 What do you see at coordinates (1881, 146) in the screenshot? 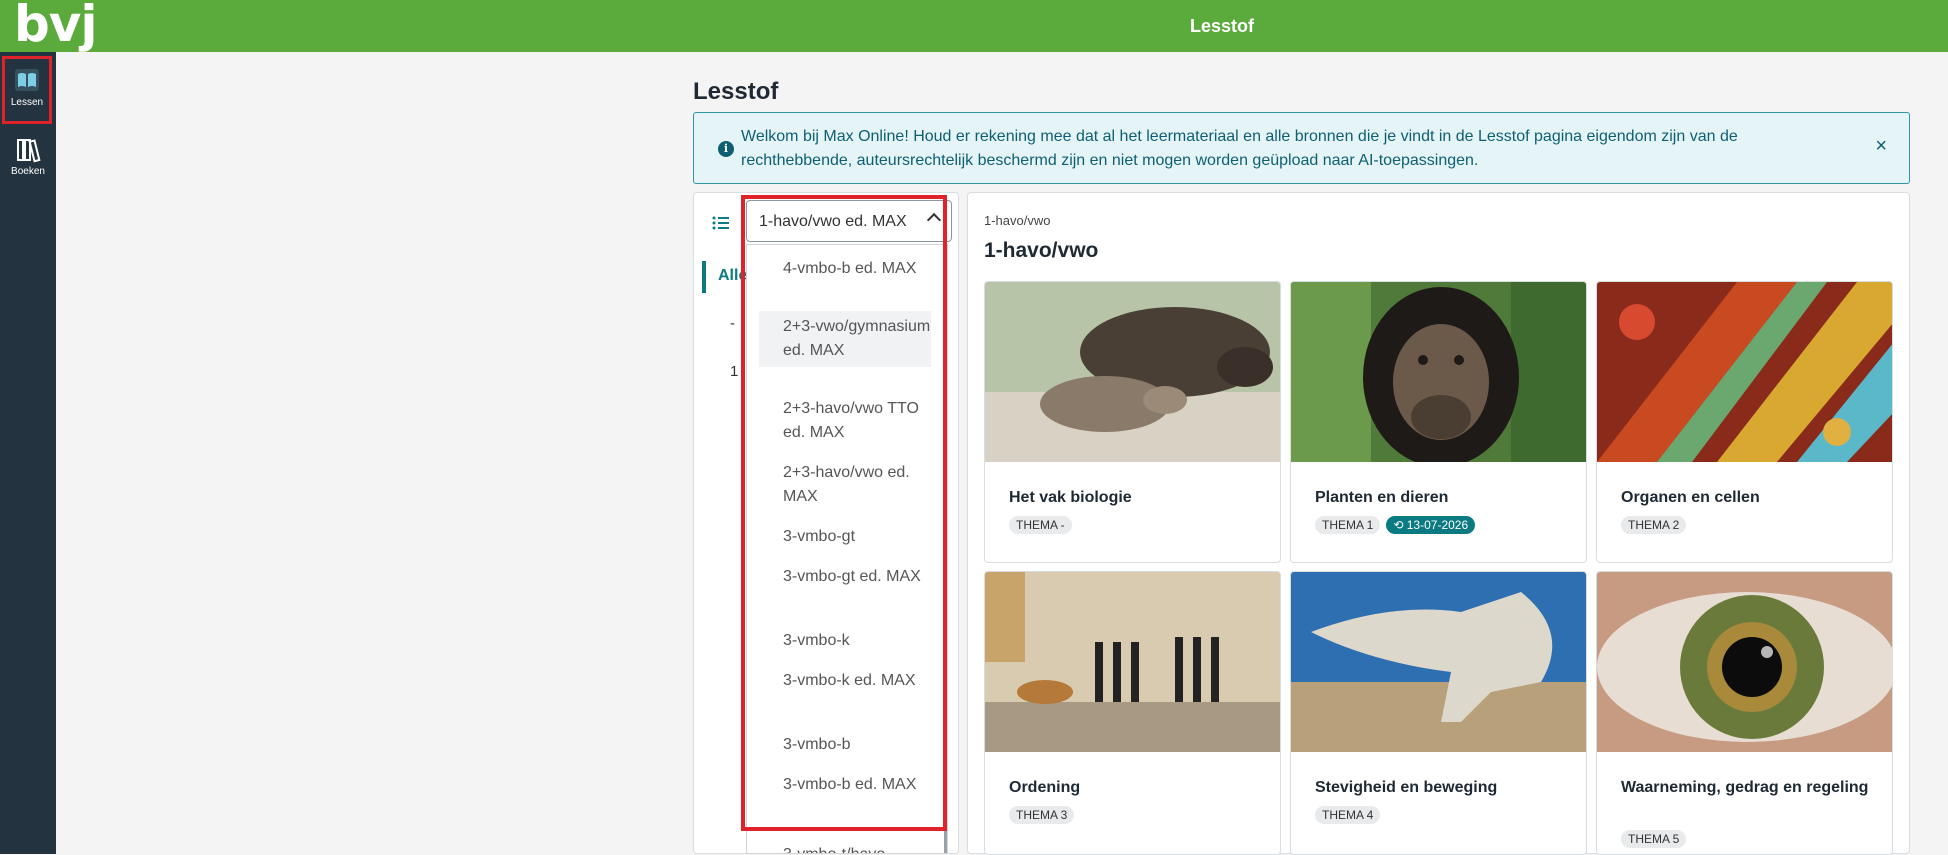
I see `close-icon: ×` at bounding box center [1881, 146].